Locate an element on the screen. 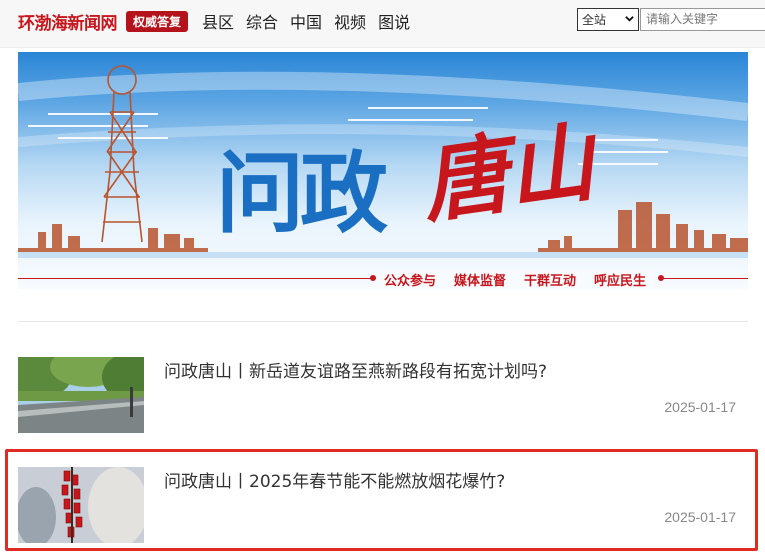  search-input: 请输入关键字 is located at coordinates (702, 19).